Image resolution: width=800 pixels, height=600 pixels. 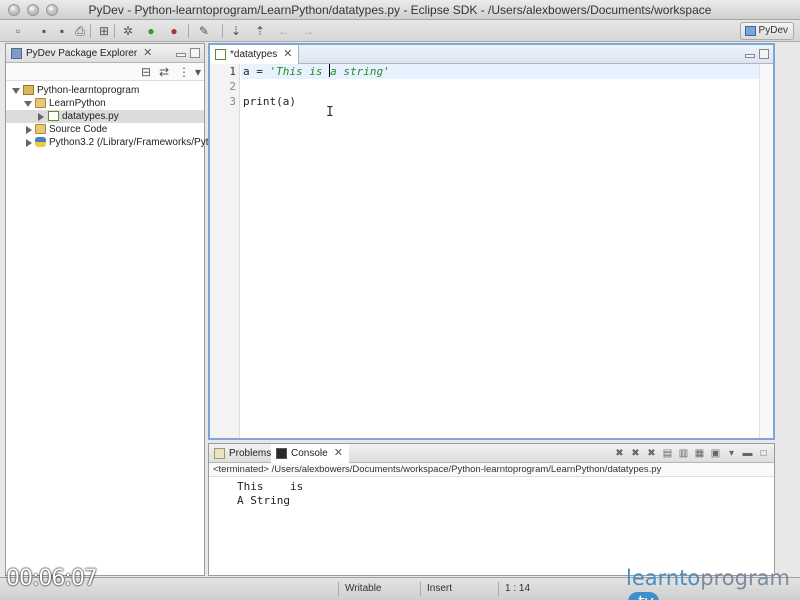 What do you see at coordinates (400, 31) in the screenshot?
I see `main-toolbar: ▫ ▪ ▪ ⎙ ⊞ ✲ ● ● ✎ ⇣ ⇡ ← → PyDev` at bounding box center [400, 31].